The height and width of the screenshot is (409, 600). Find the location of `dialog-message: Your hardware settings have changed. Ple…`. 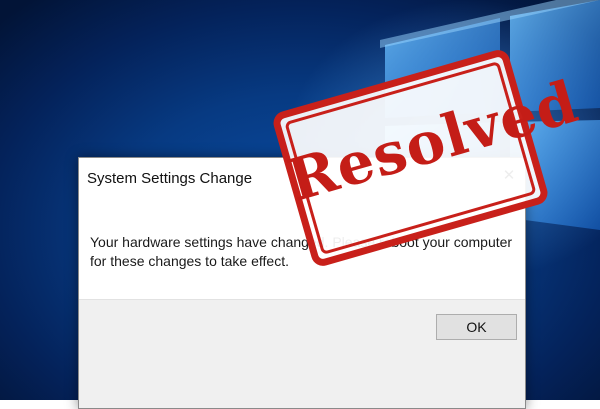

dialog-message: Your hardware settings have changed. Ple… is located at coordinates (301, 251).